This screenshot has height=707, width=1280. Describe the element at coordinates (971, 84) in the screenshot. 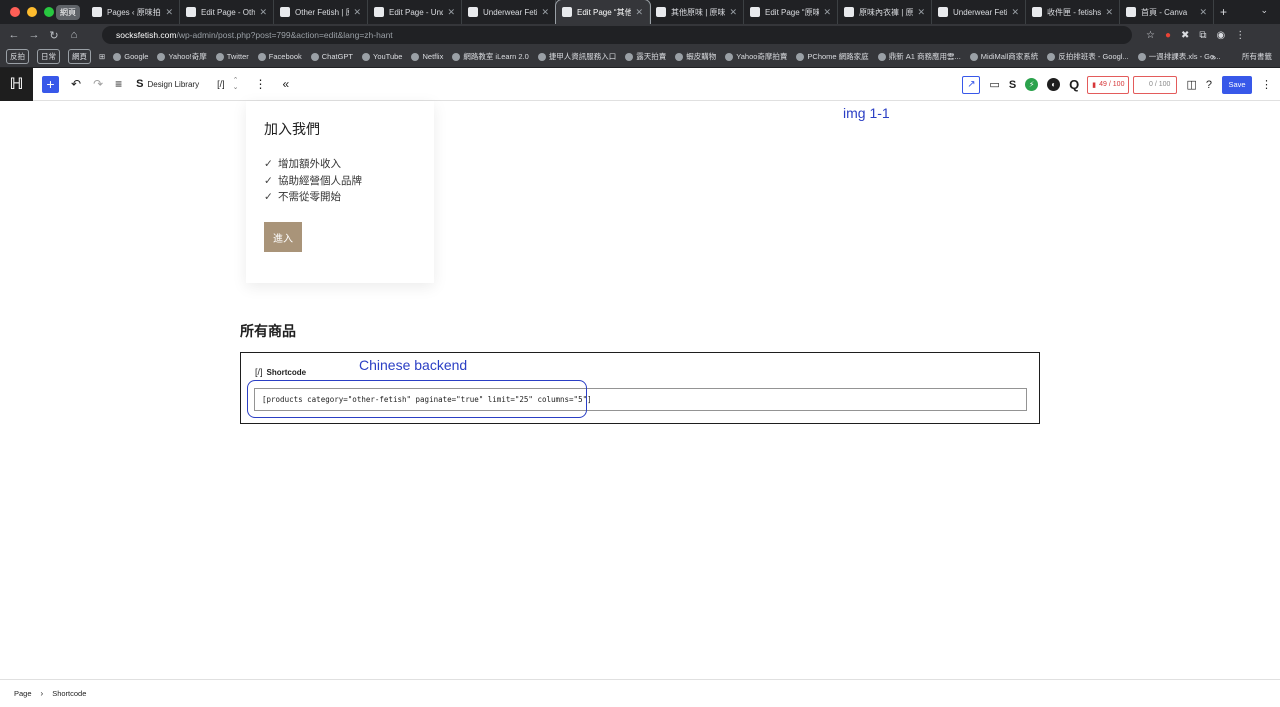

I see `view-page-icon: ↗` at that location.